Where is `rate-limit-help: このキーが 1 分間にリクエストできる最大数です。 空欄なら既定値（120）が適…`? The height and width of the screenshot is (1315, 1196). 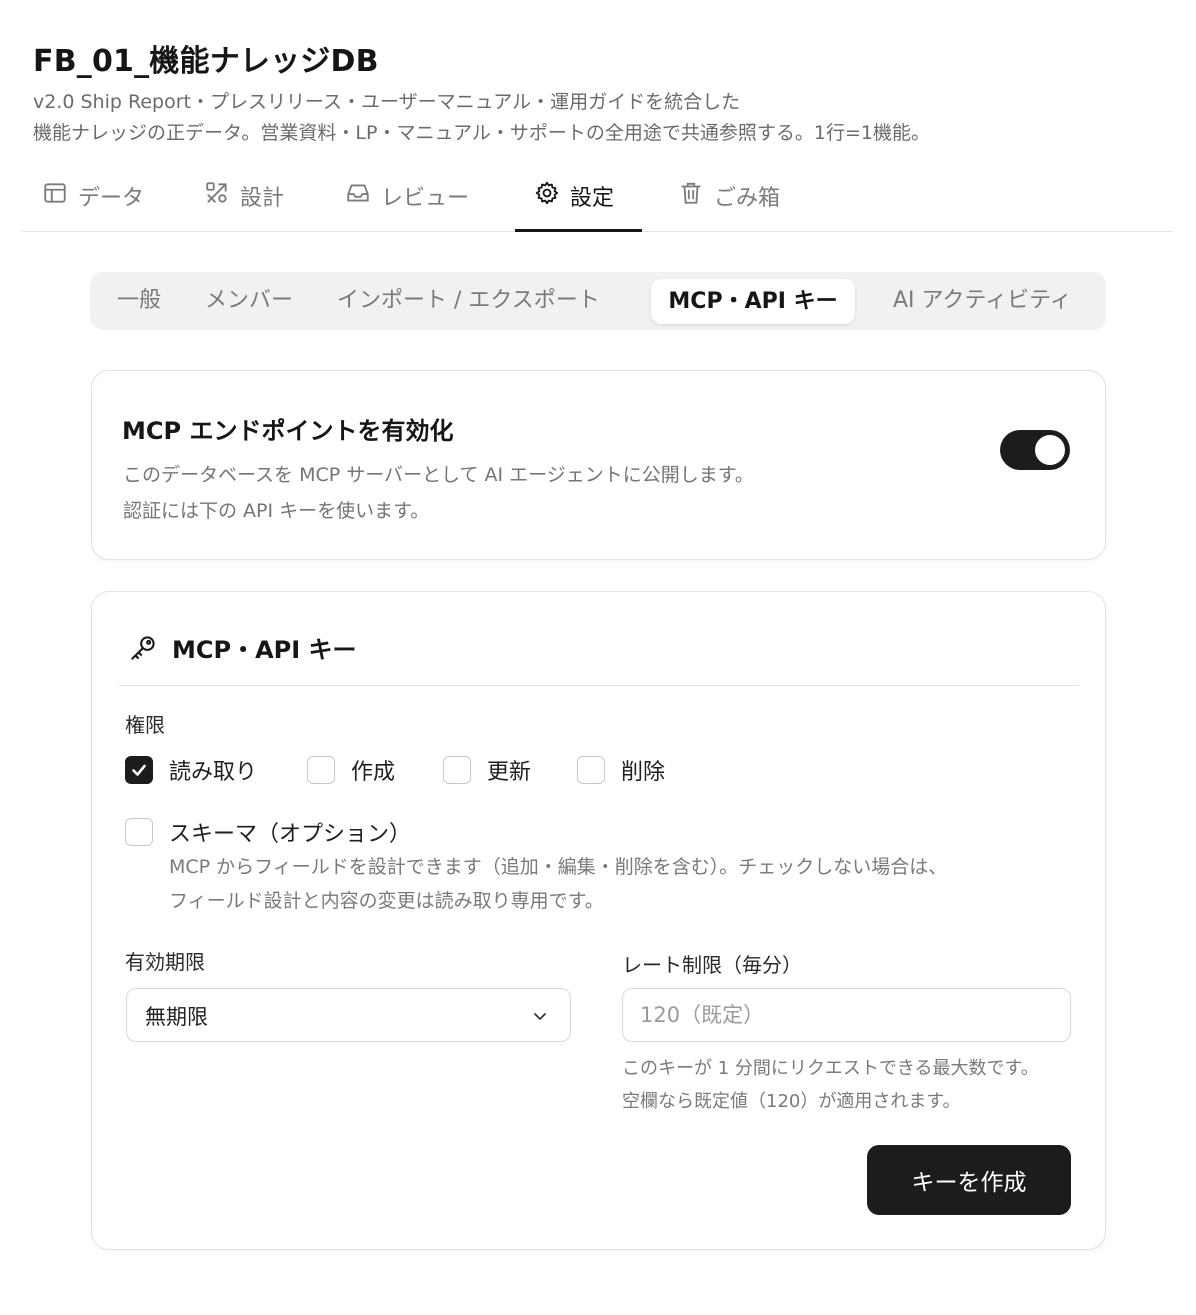
rate-limit-help: このキーが 1 分間にリクエストできる最大数です。 空欄なら既定値（120）が適… is located at coordinates (830, 1085).